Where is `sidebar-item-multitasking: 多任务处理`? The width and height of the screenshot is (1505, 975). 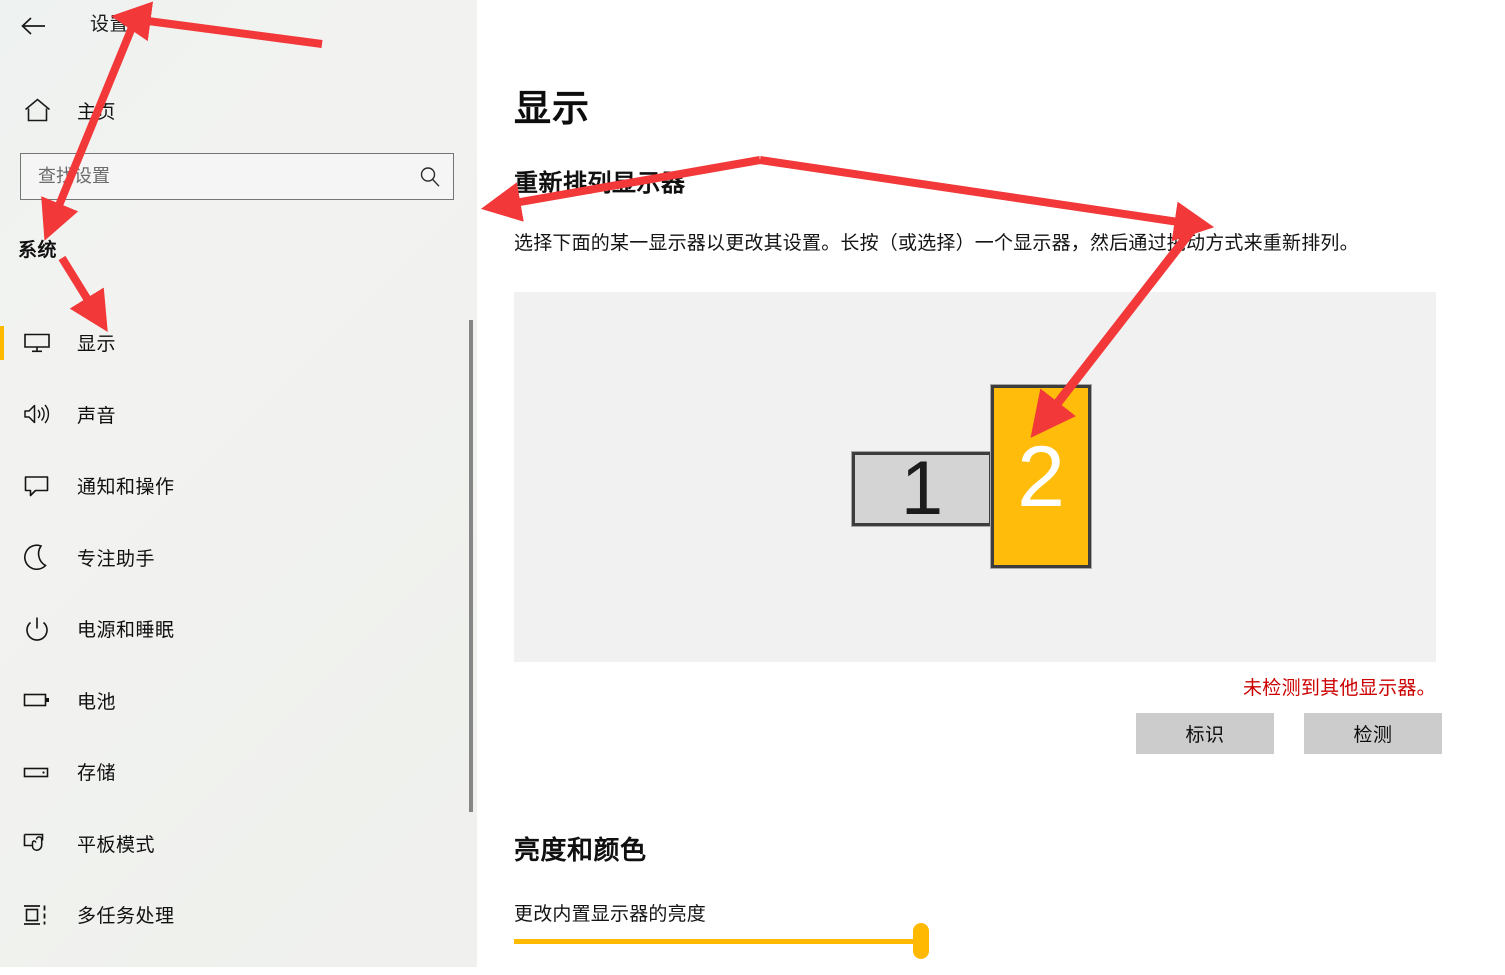
sidebar-item-multitasking: 多任务处理 is located at coordinates (239, 915).